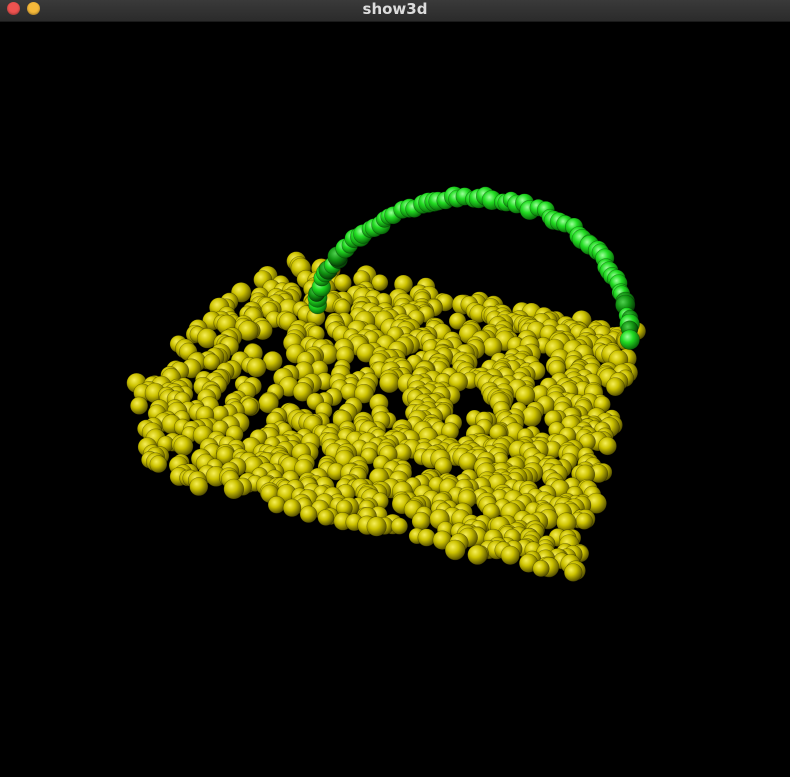 This screenshot has width=790, height=777. I want to click on title-bar: show3d, so click(395, 11).